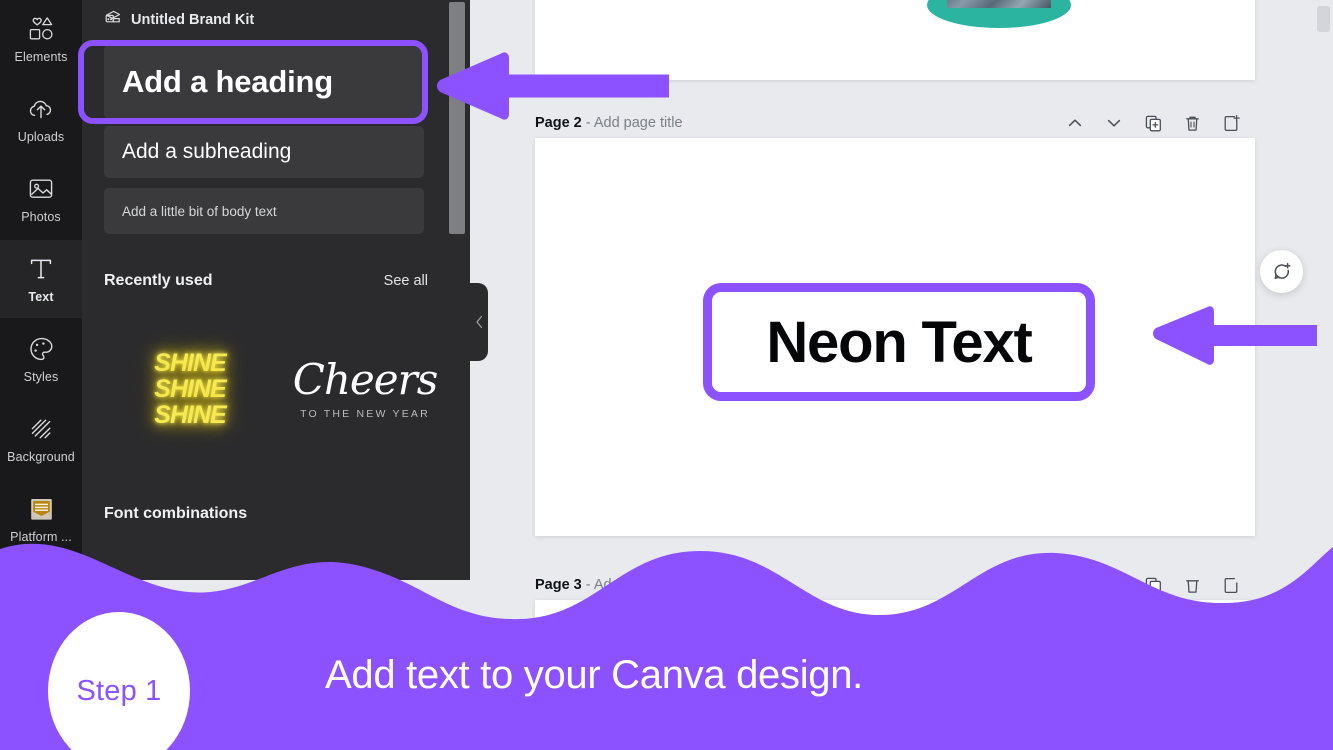  What do you see at coordinates (41, 349) in the screenshot?
I see `palette-icon` at bounding box center [41, 349].